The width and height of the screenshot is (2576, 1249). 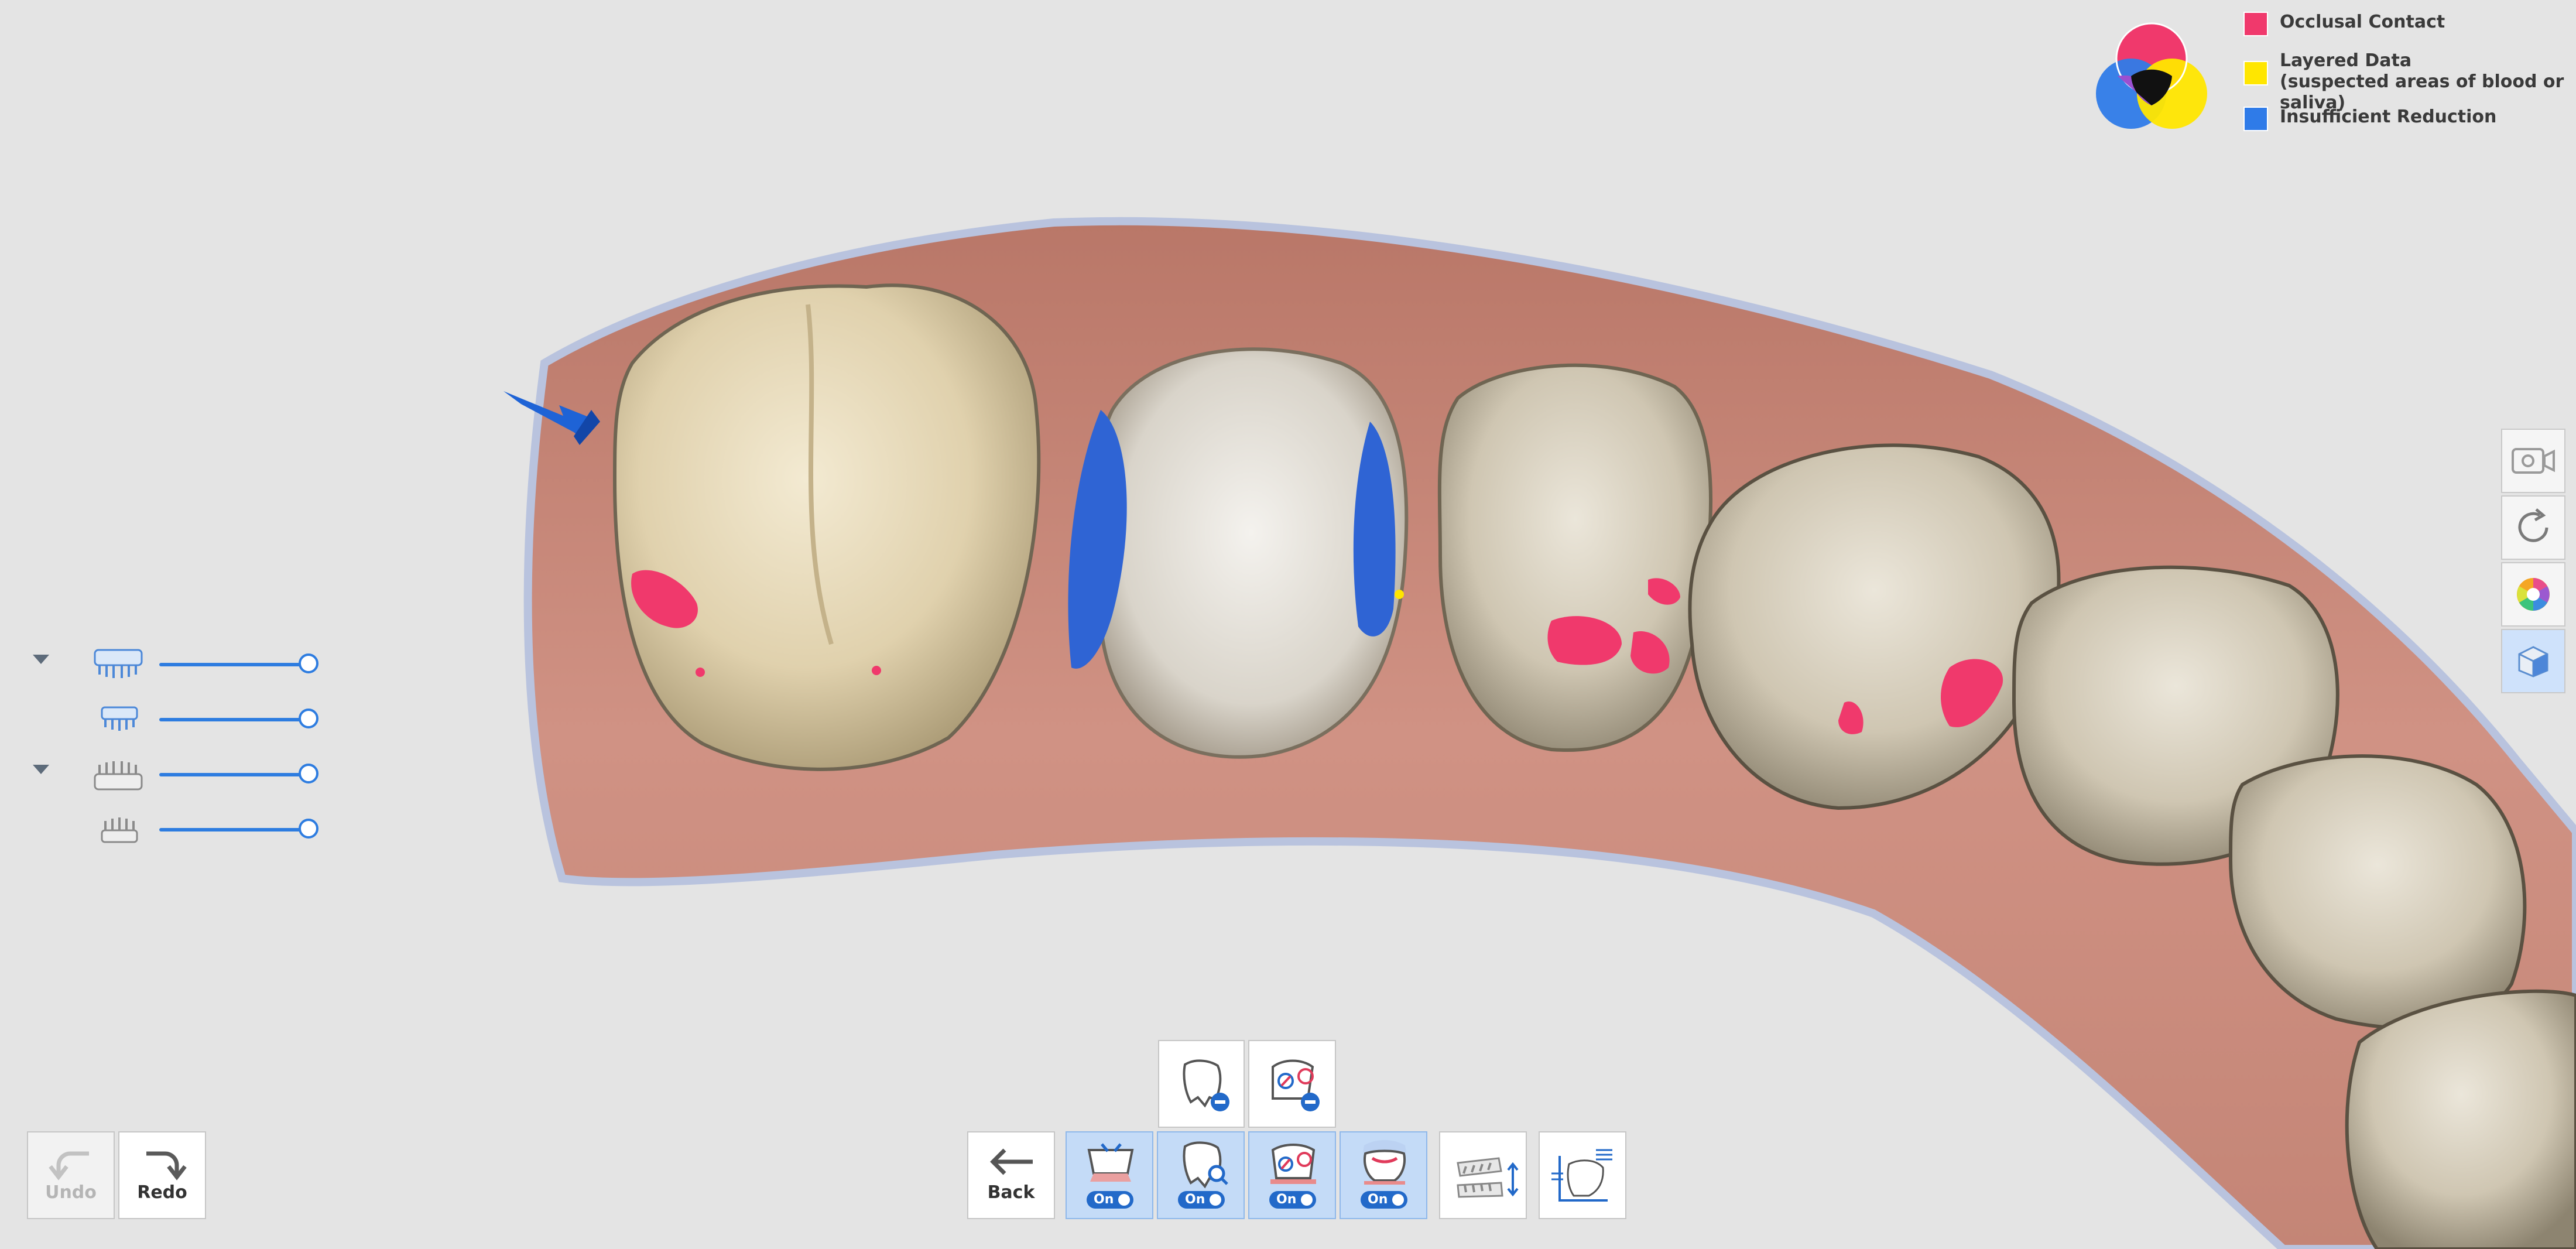 I want to click on legend-item-occlusal: Occlusal Contact, so click(x=2344, y=24).